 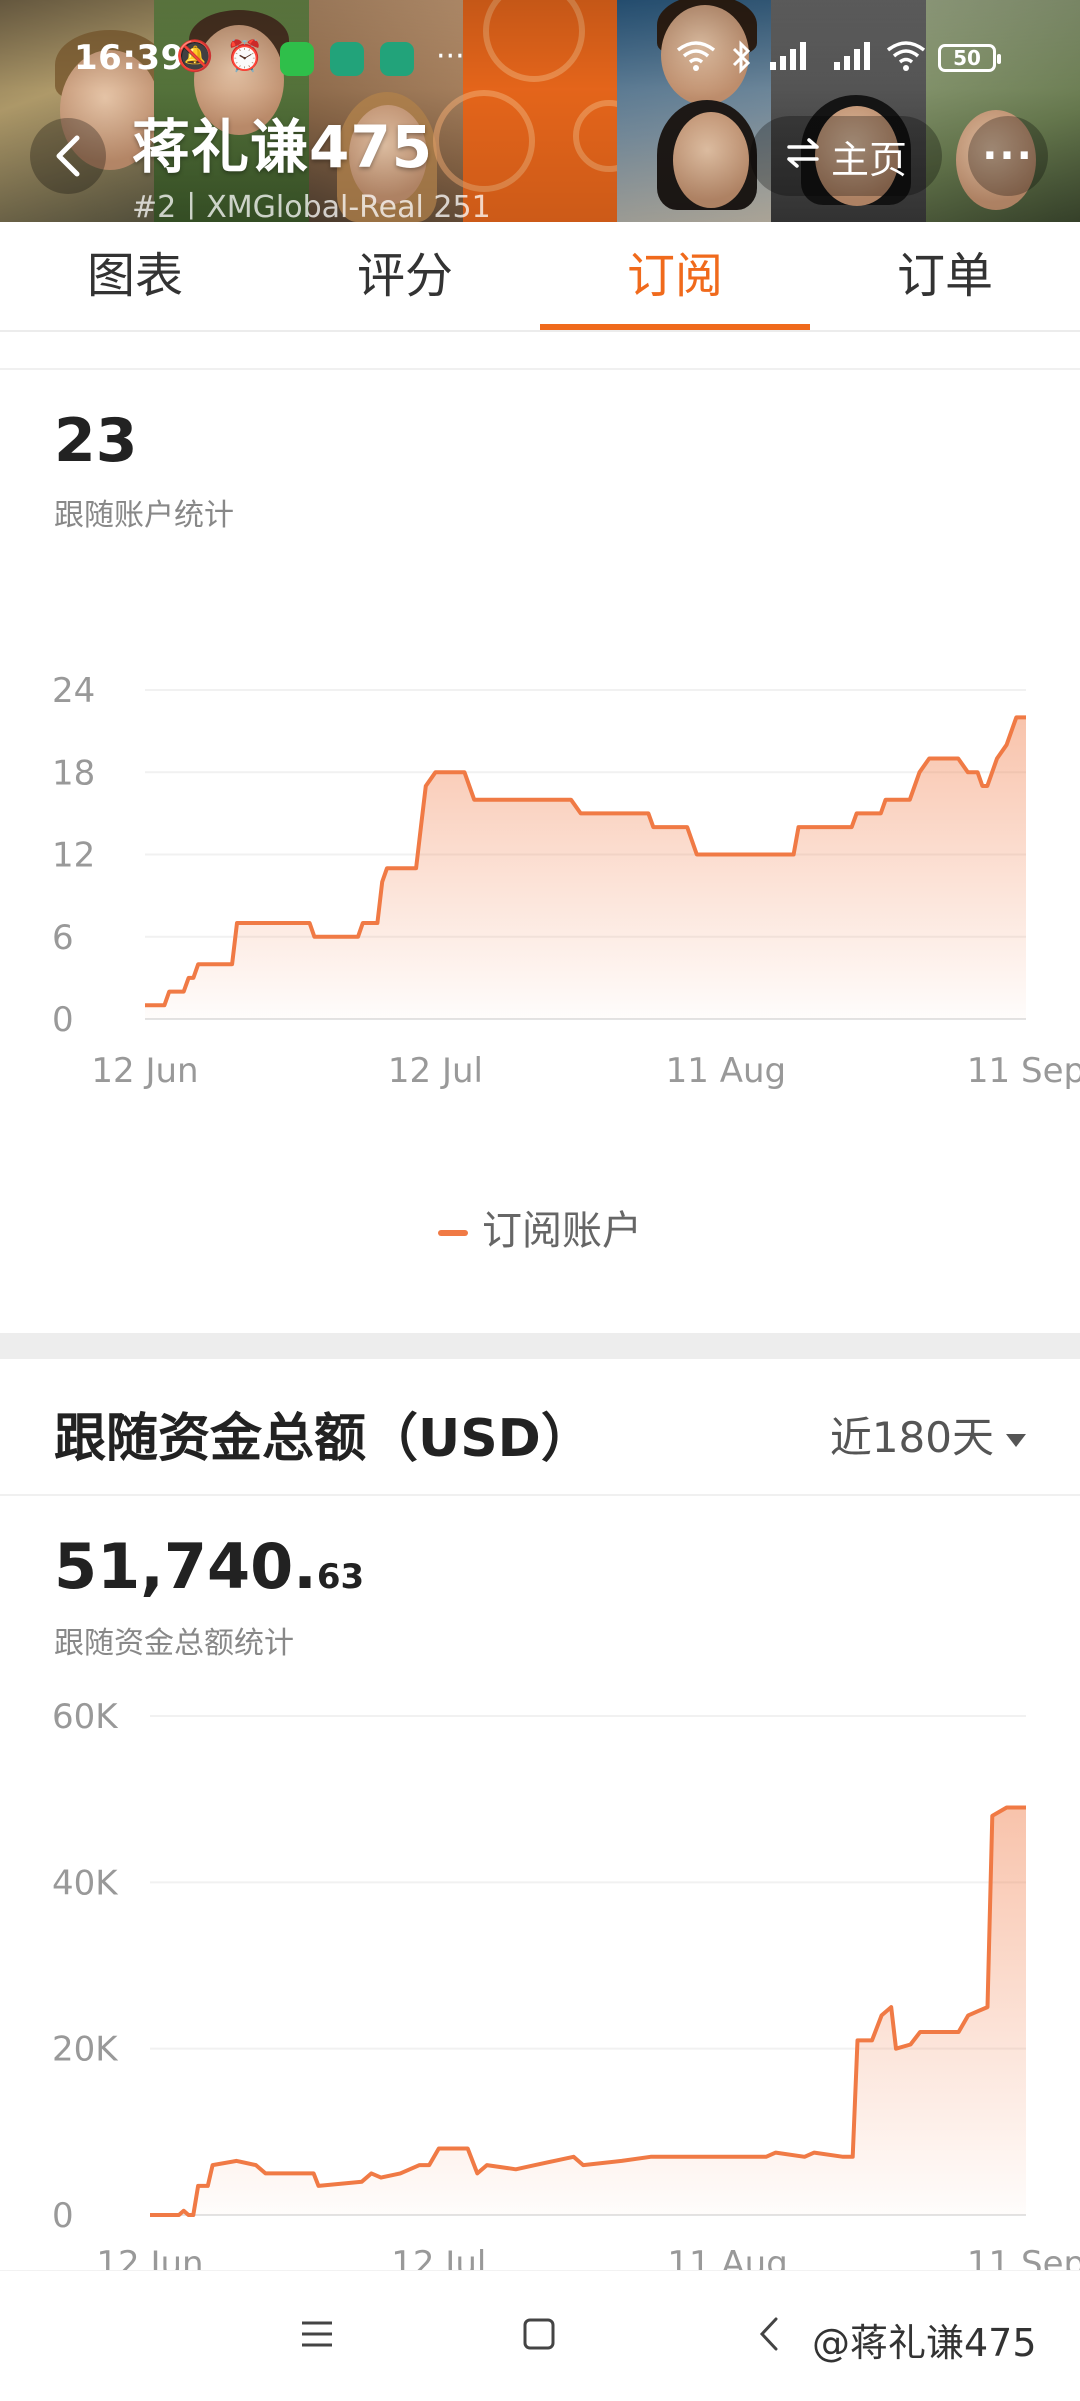 I want to click on x-tick-label: 12 Jun, so click(x=144, y=1071).